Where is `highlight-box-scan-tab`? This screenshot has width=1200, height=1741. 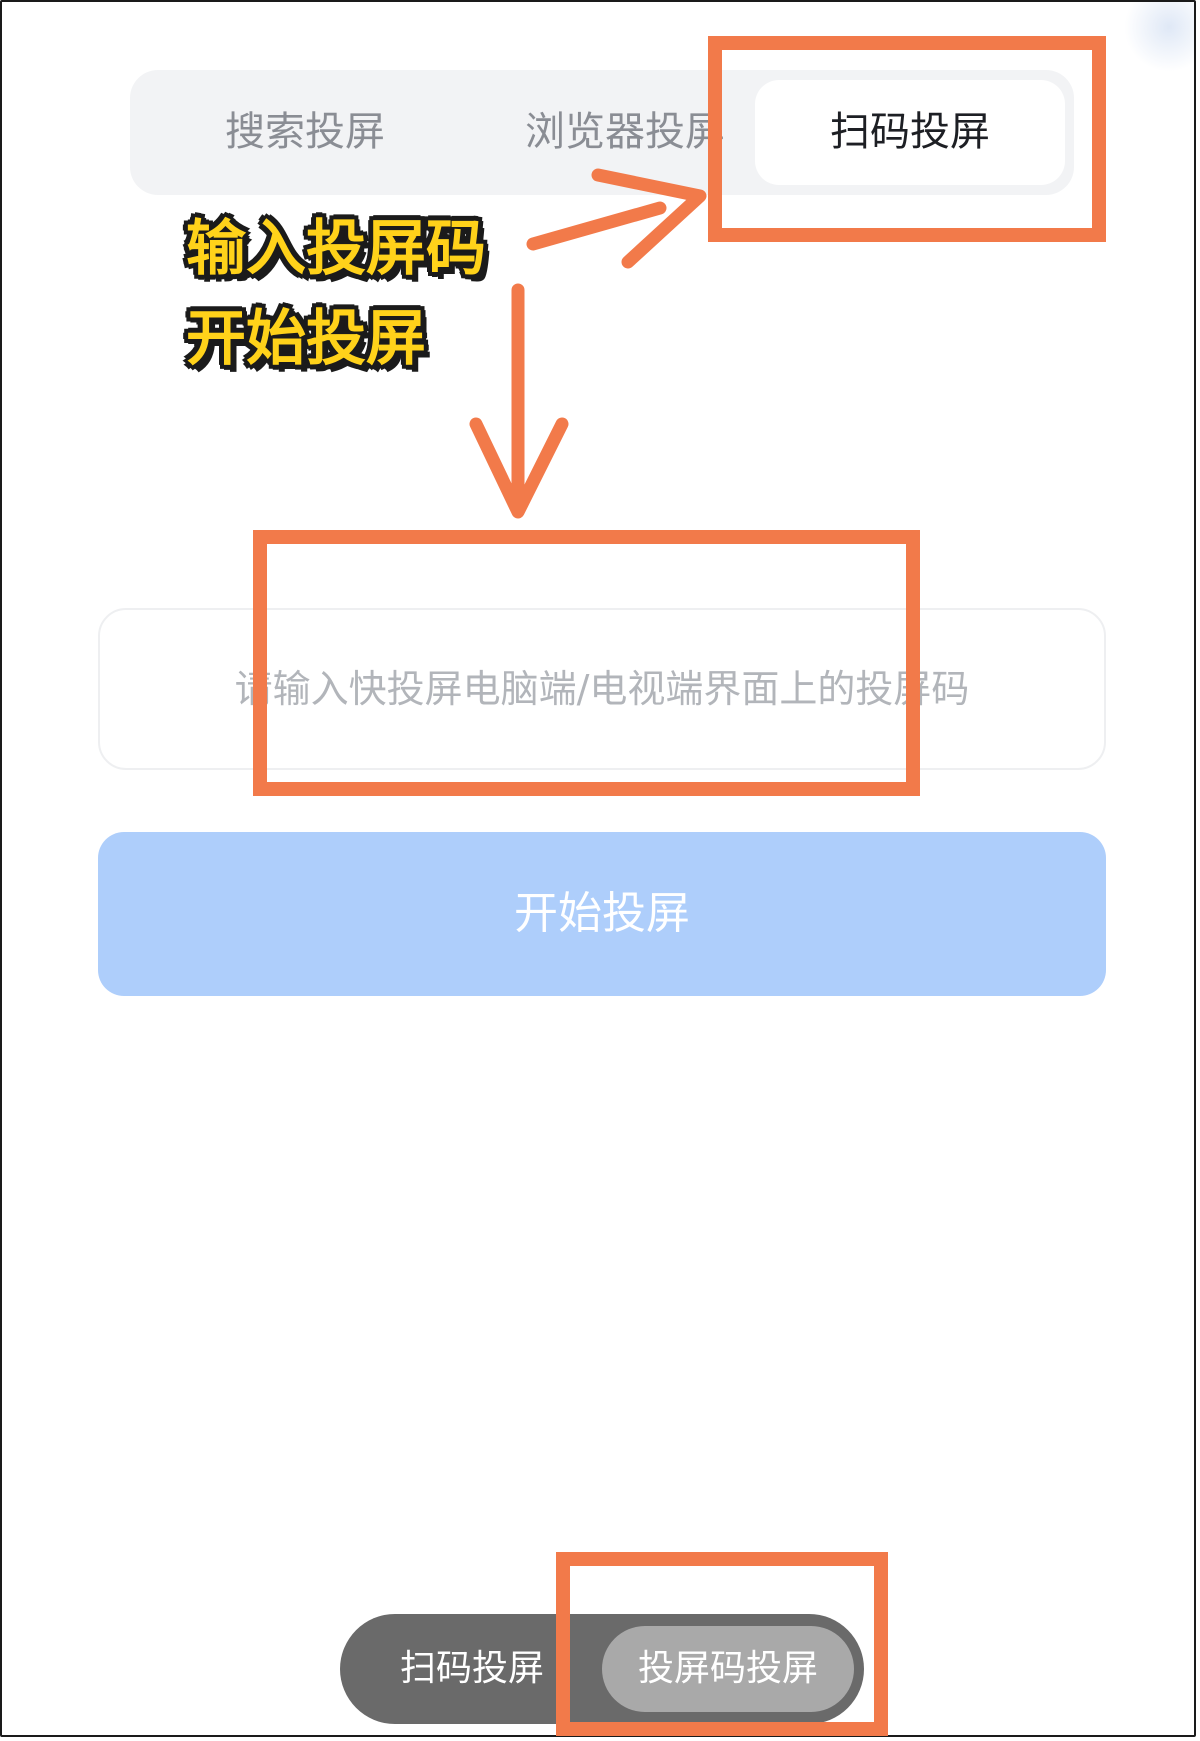
highlight-box-scan-tab is located at coordinates (907, 139).